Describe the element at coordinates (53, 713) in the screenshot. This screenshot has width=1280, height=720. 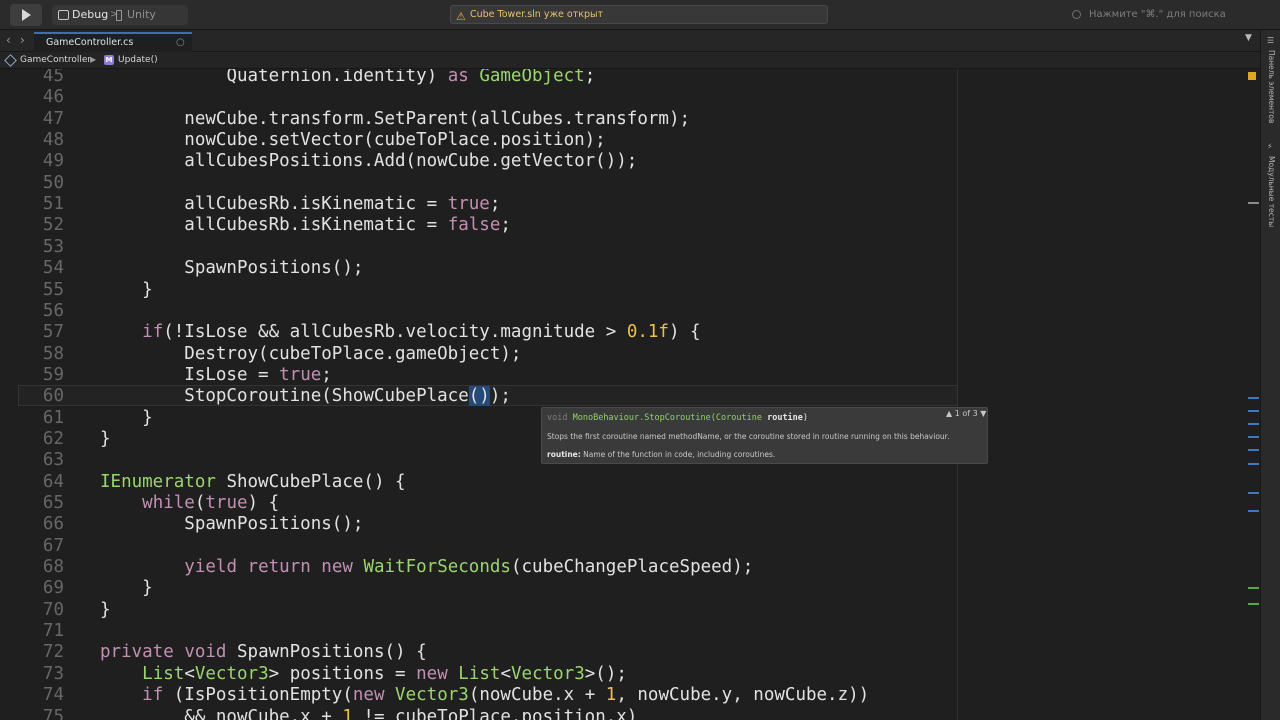
I see `line-number: 75` at that location.